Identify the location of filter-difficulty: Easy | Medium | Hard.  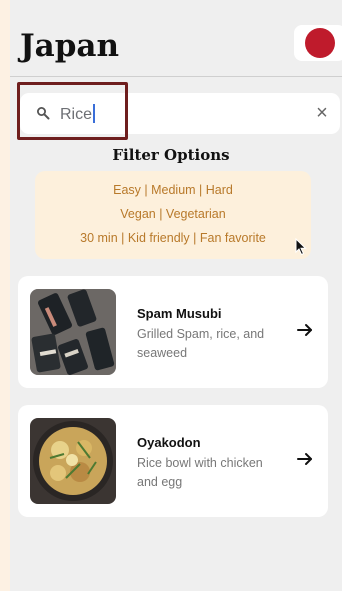
(173, 190).